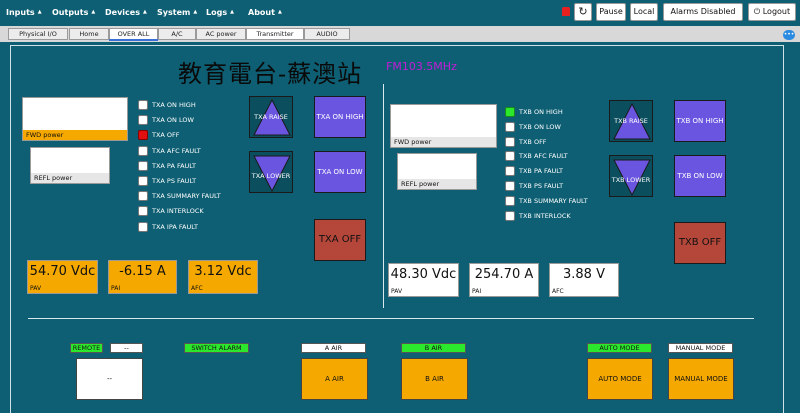  Describe the element at coordinates (221, 34) in the screenshot. I see `tab-ac-power: AC power` at that location.